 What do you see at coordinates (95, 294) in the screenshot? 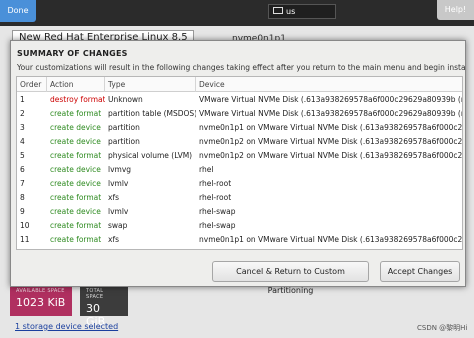
I see `total-space-label: TOTAL SPACE` at bounding box center [95, 294].